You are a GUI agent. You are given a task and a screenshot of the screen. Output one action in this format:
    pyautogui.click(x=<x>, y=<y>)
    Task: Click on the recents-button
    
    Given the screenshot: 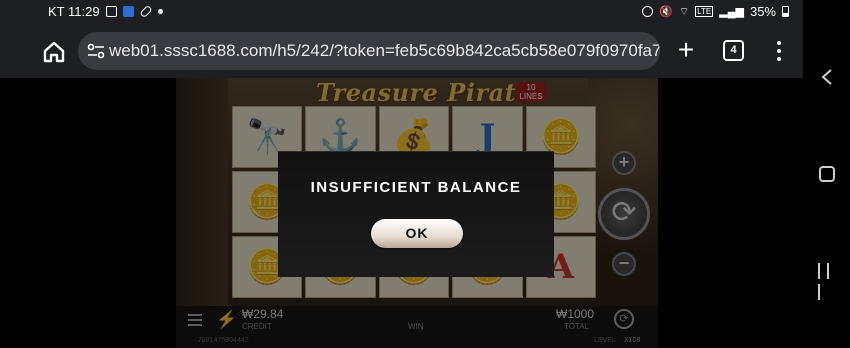 What is the action you would take?
    pyautogui.click(x=827, y=281)
    